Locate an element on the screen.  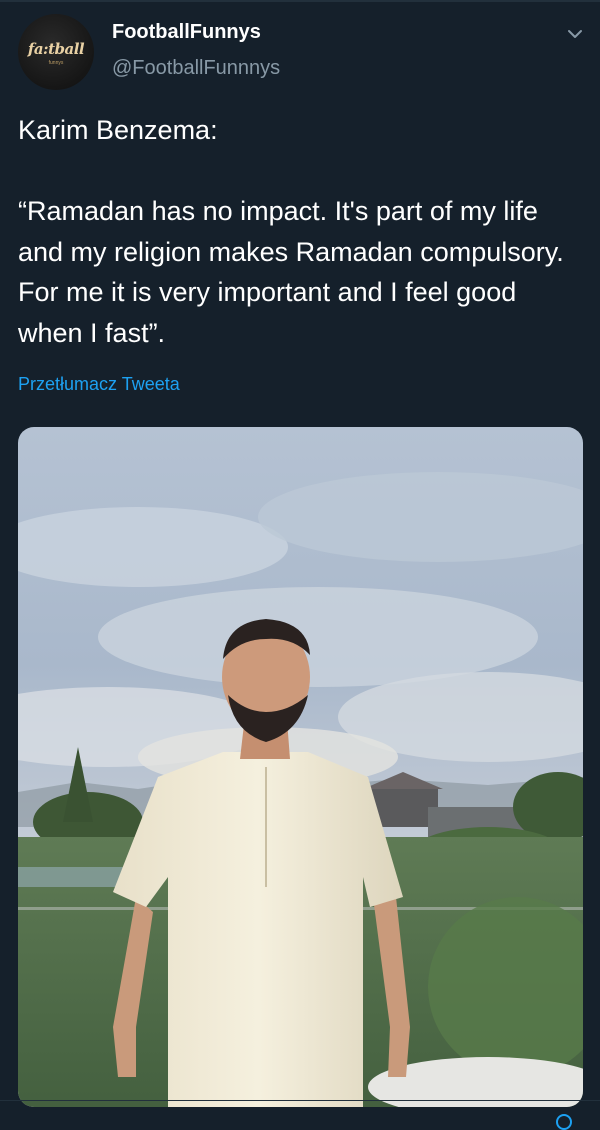
chevron-down-icon is located at coordinates (575, 34).